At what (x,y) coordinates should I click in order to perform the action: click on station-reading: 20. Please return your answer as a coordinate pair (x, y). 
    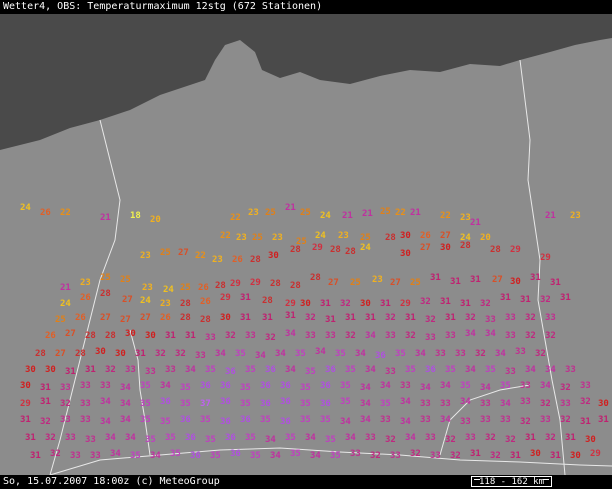
    Looking at the image, I should click on (155, 220).